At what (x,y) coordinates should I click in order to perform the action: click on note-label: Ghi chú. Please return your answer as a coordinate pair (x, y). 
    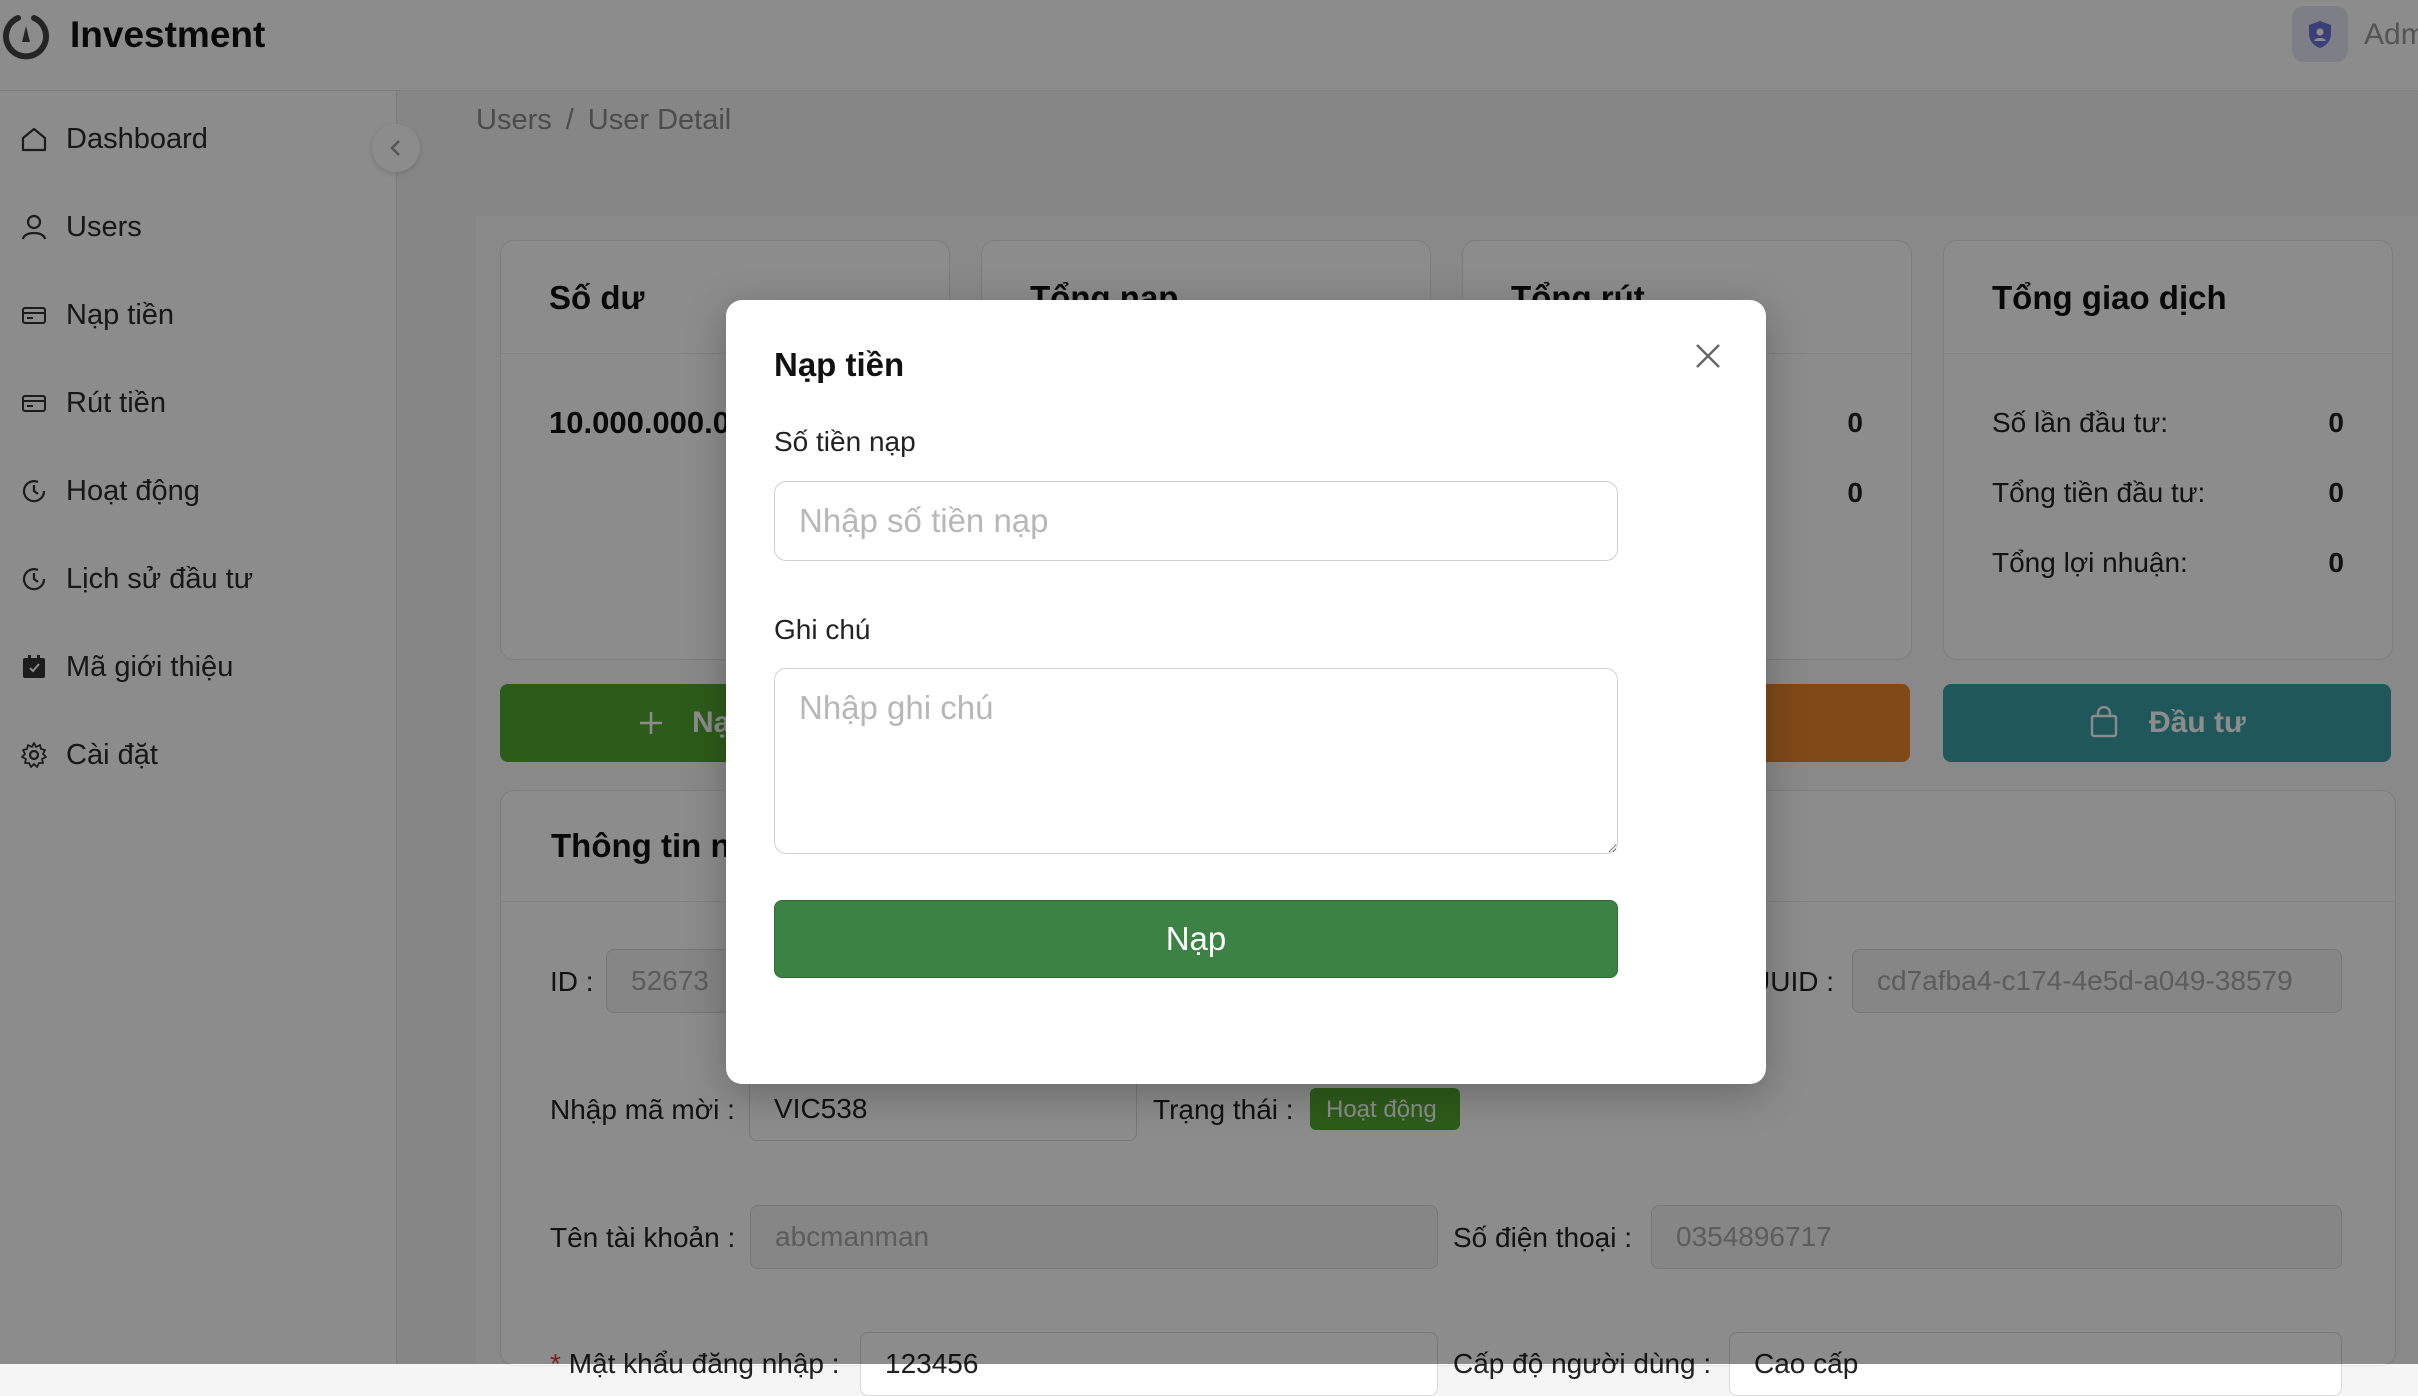
    Looking at the image, I should click on (822, 629).